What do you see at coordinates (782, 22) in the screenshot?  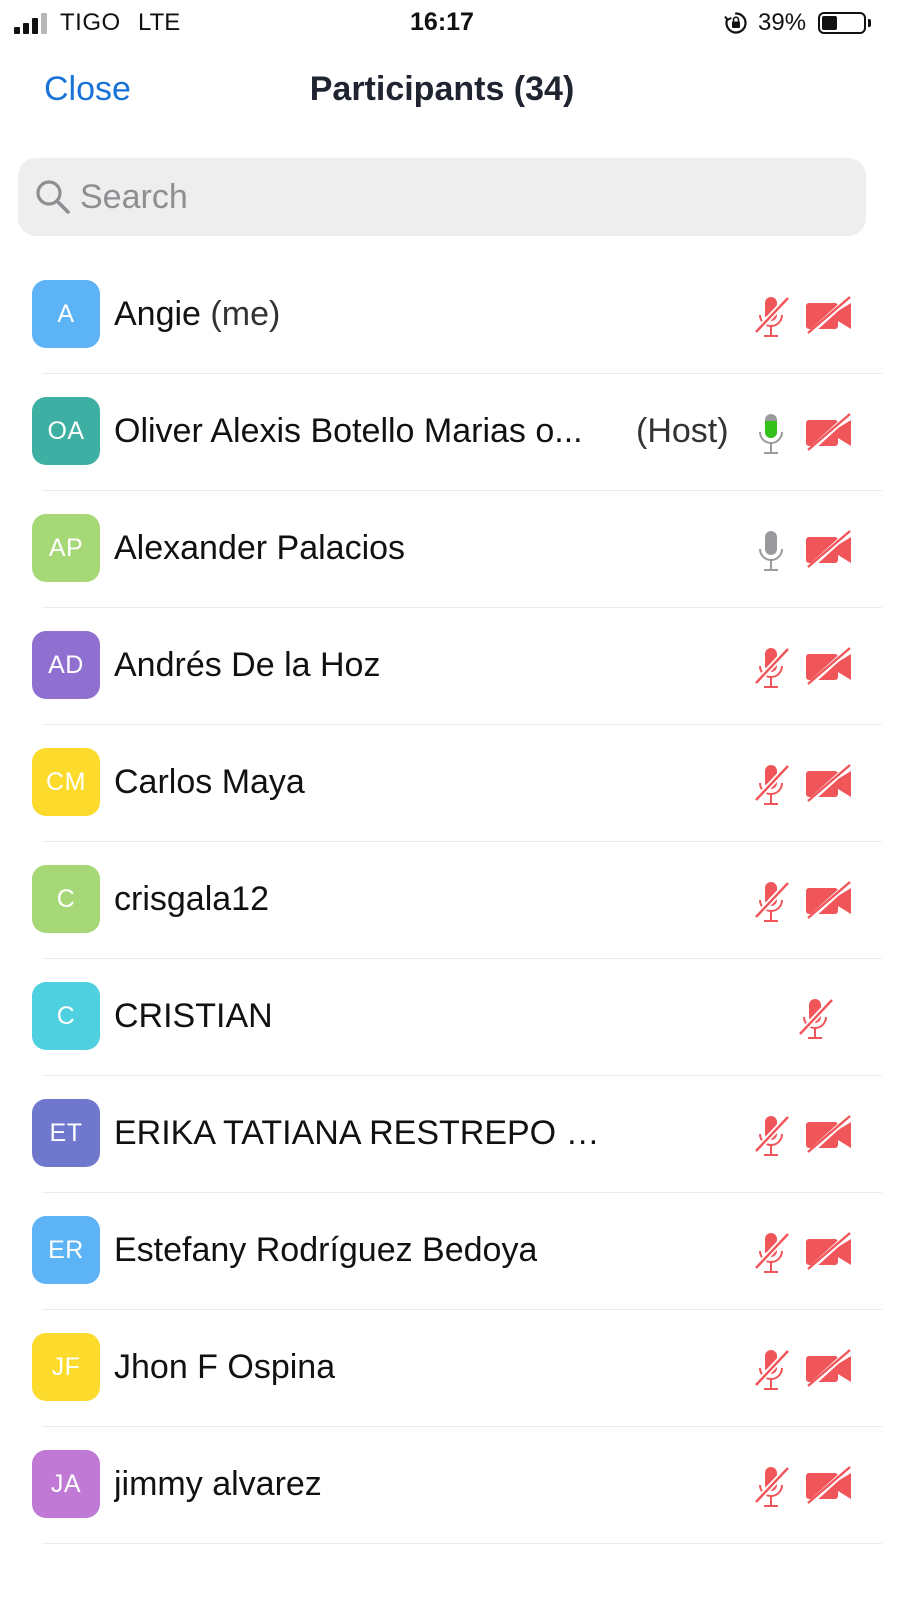 I see `battery-percentage: 39%` at bounding box center [782, 22].